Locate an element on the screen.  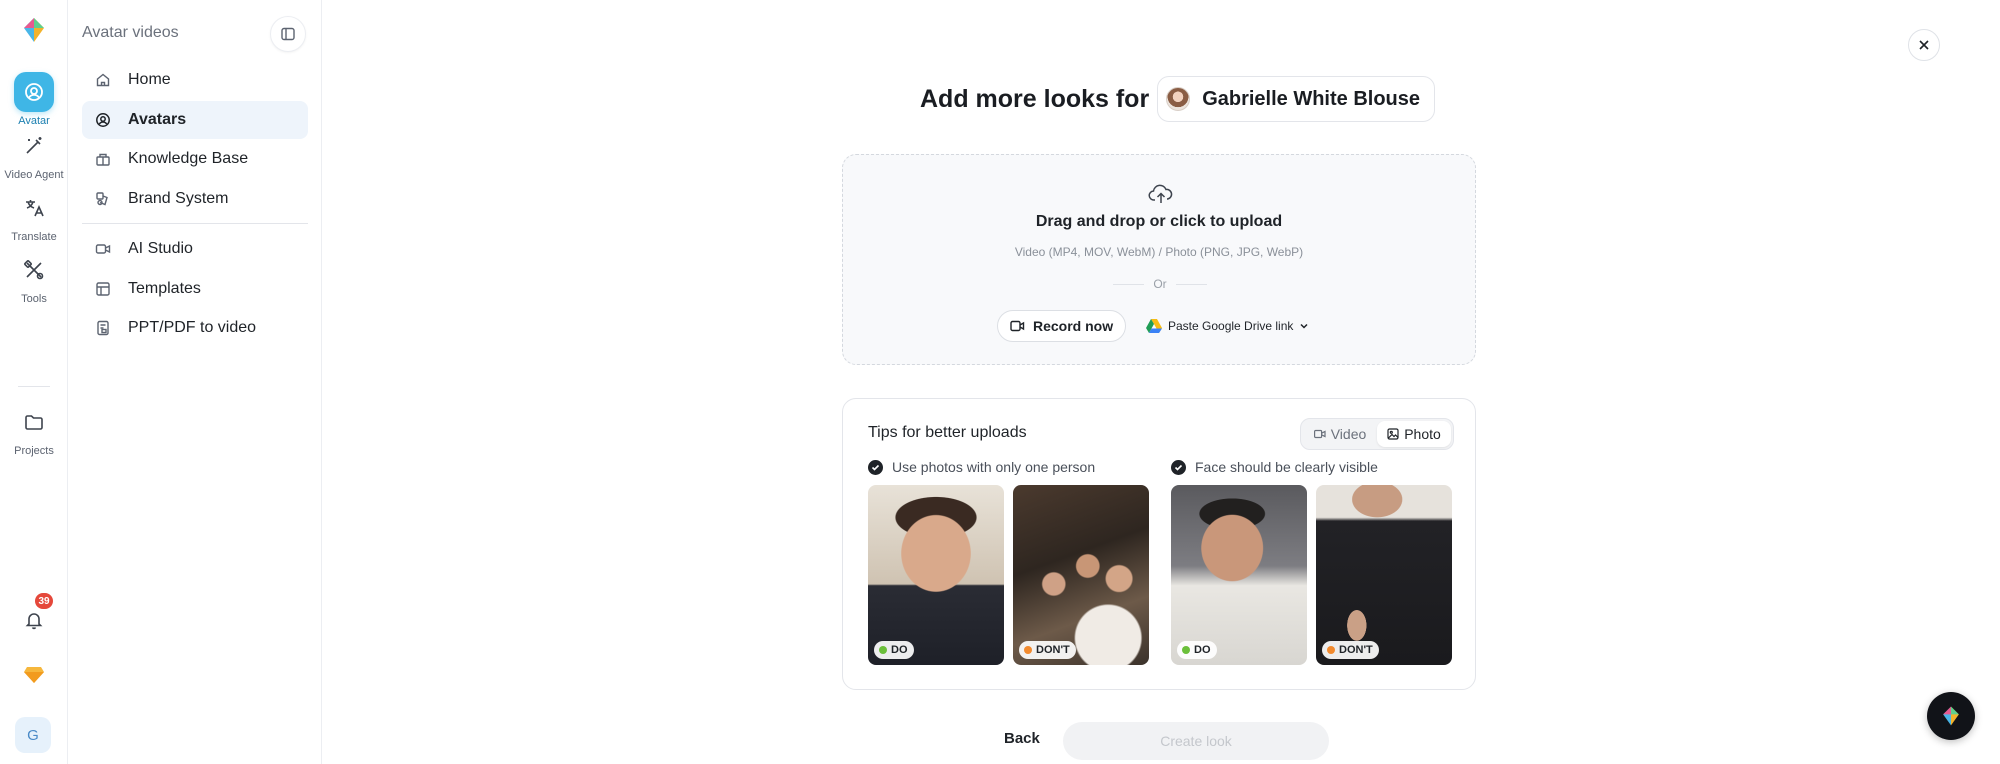
record-now-label: Record now is located at coordinates (1073, 326).